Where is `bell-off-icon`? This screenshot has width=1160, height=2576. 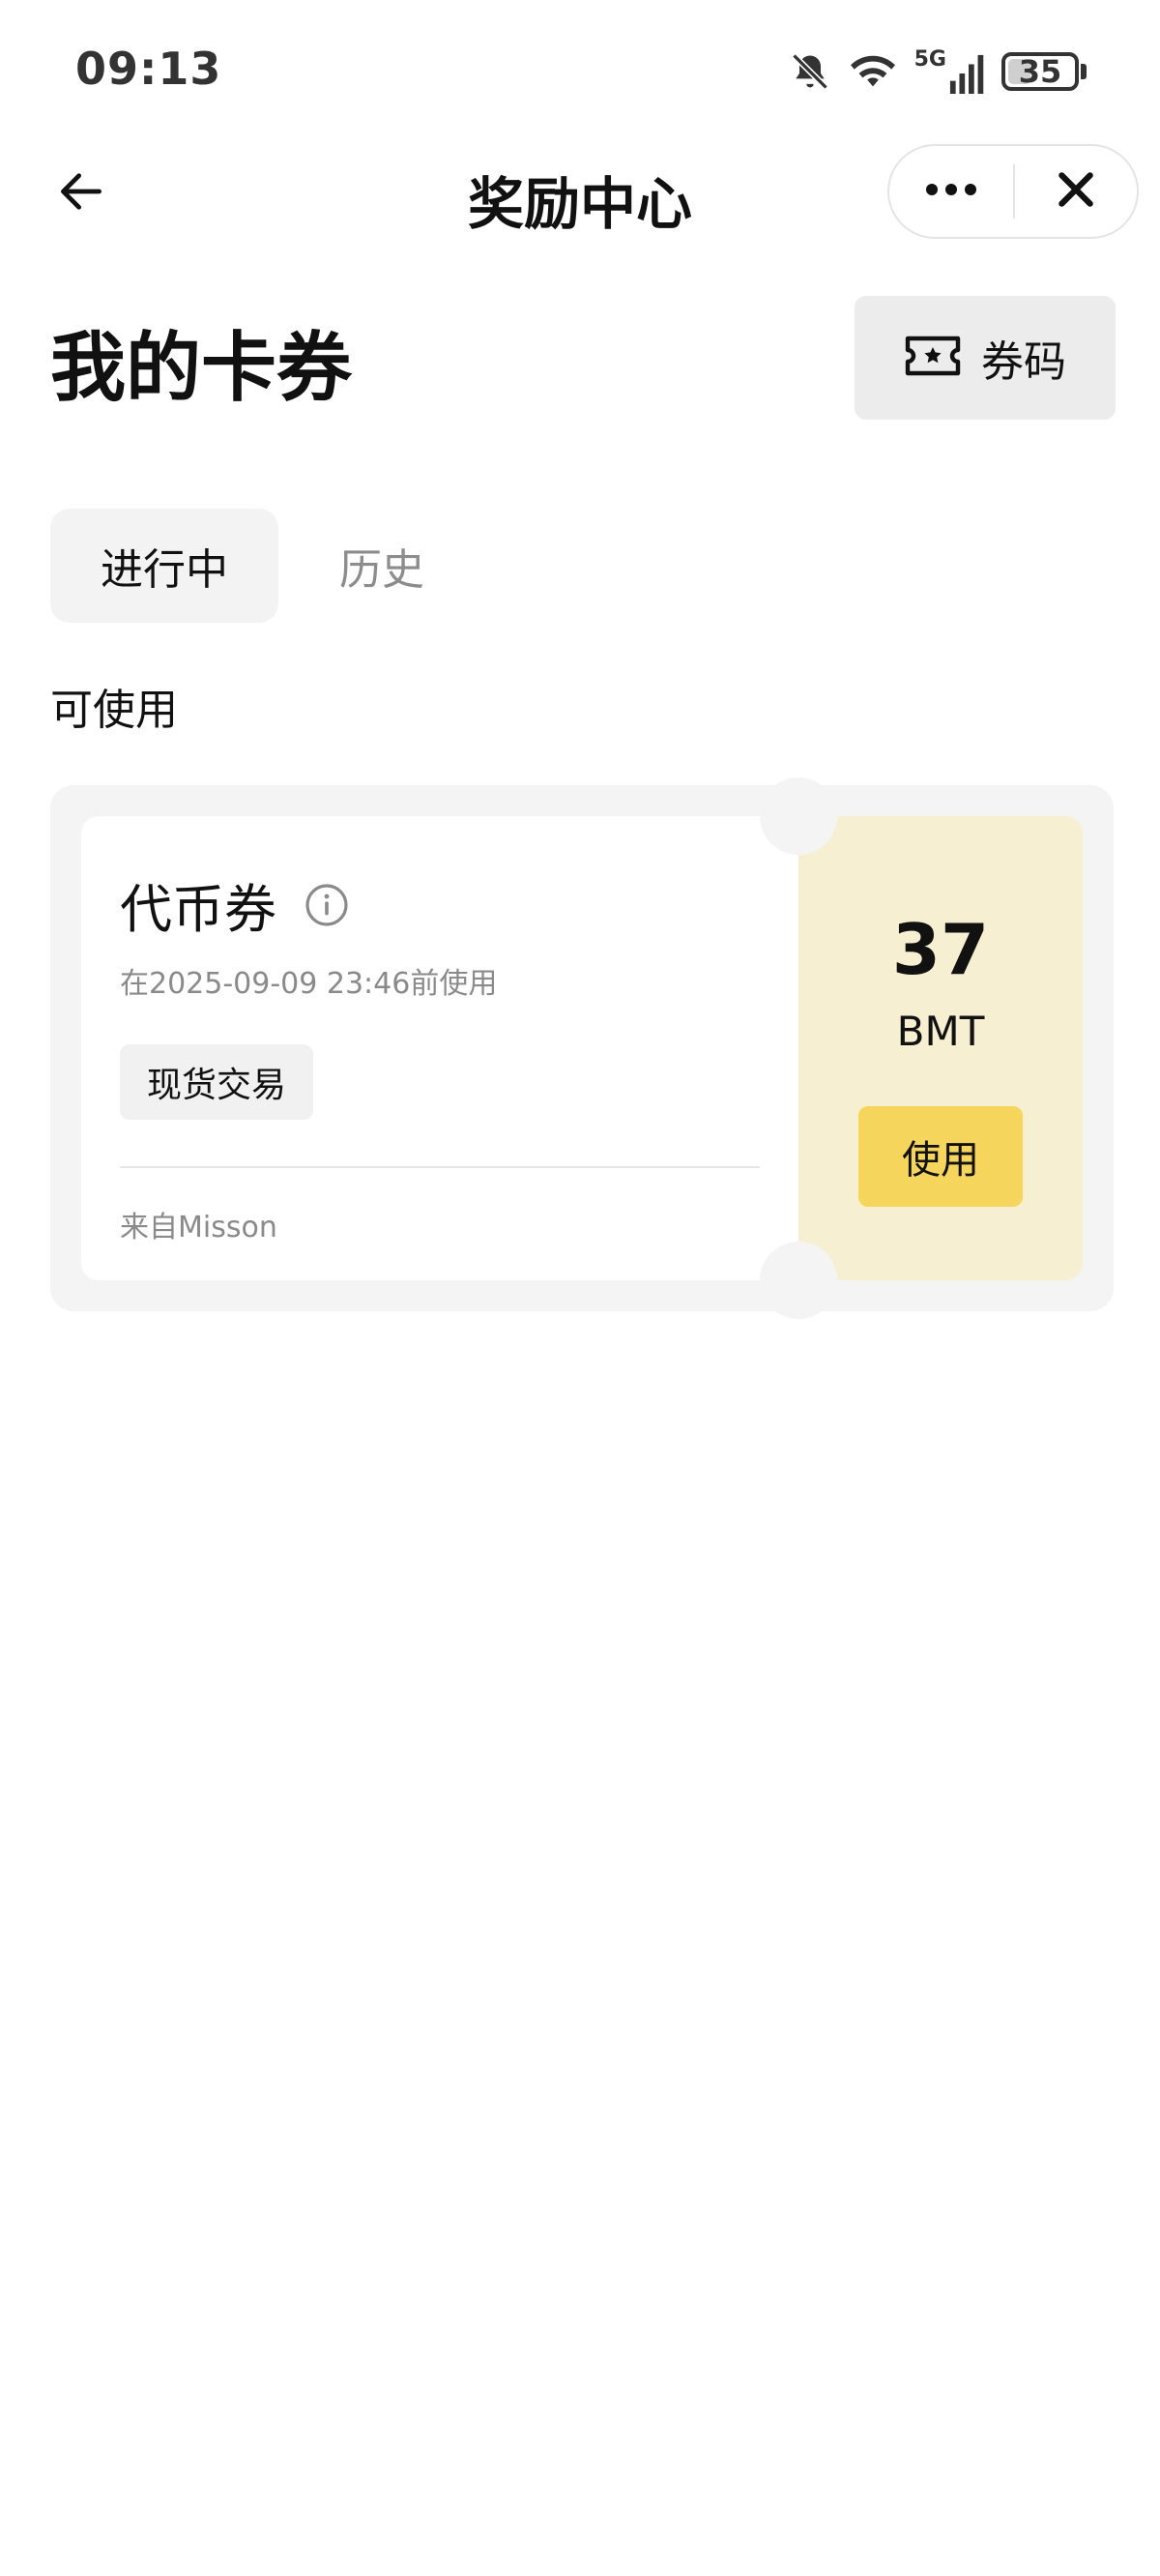 bell-off-icon is located at coordinates (810, 71).